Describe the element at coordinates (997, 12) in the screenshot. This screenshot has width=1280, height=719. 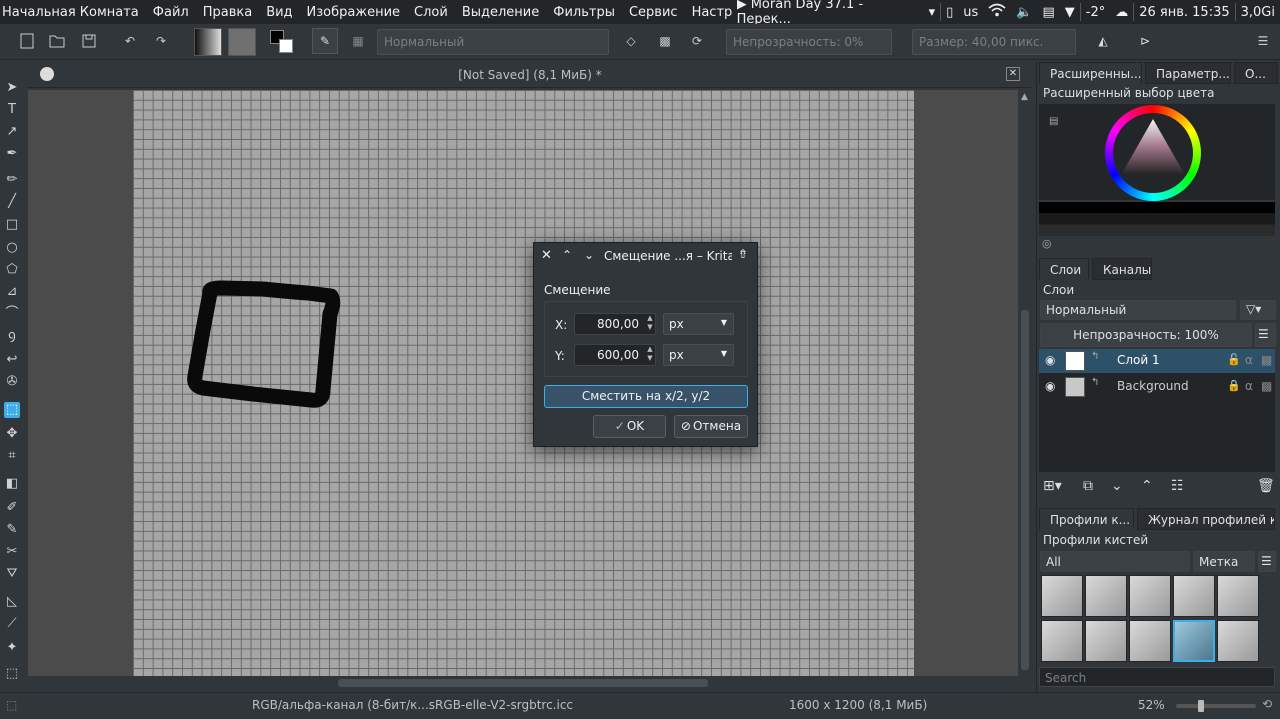
I see `wifi-icon` at that location.